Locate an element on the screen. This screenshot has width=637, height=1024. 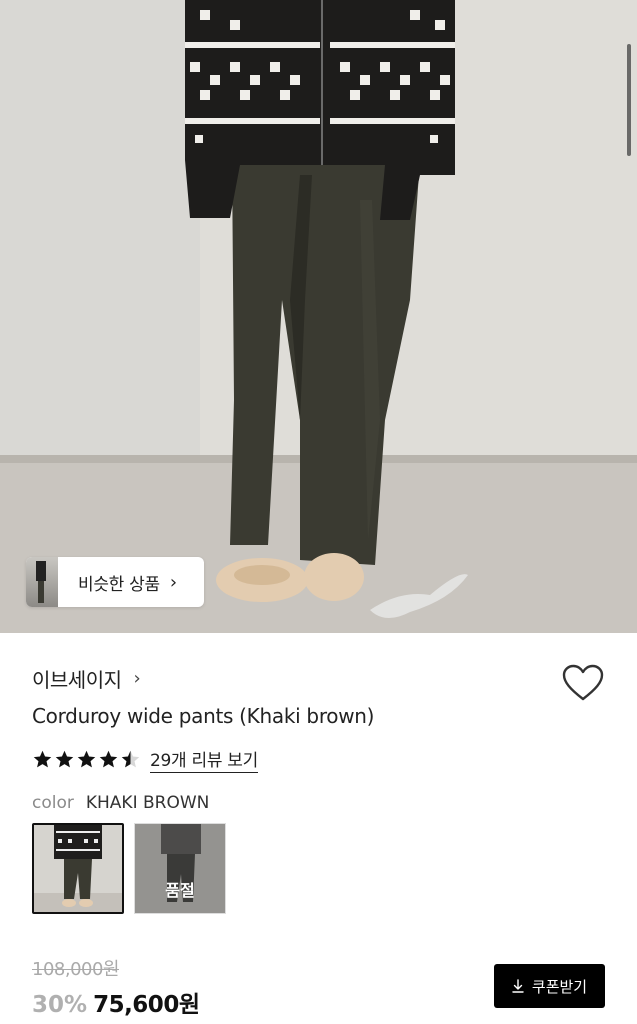
soldout-overlay: 품절 is located at coordinates (180, 868).